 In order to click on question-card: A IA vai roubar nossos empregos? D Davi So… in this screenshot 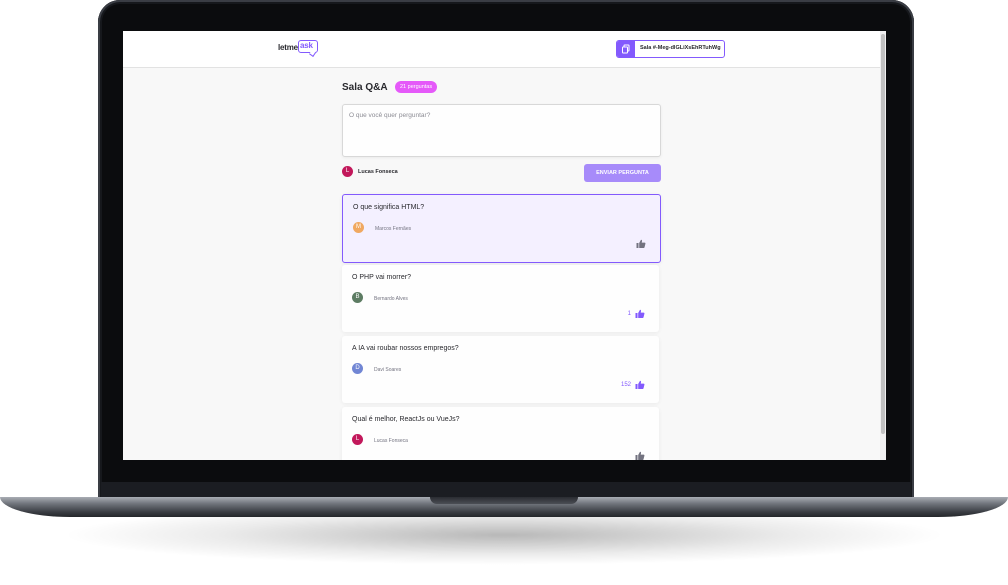, I will do `click(500, 369)`.